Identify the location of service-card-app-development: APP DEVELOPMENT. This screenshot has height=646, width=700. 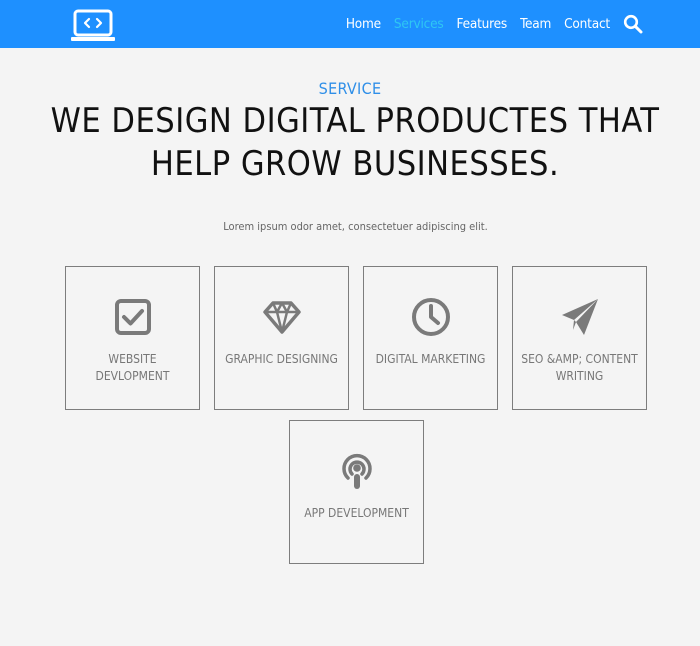
(356, 492).